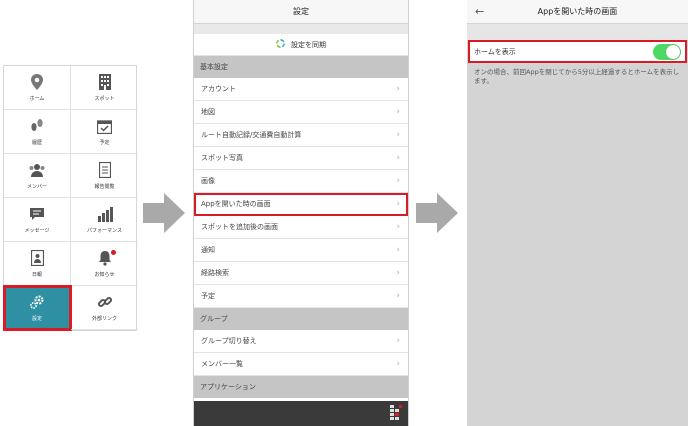  Describe the element at coordinates (577, 51) in the screenshot. I see `show-home-row: ホームを表示` at that location.